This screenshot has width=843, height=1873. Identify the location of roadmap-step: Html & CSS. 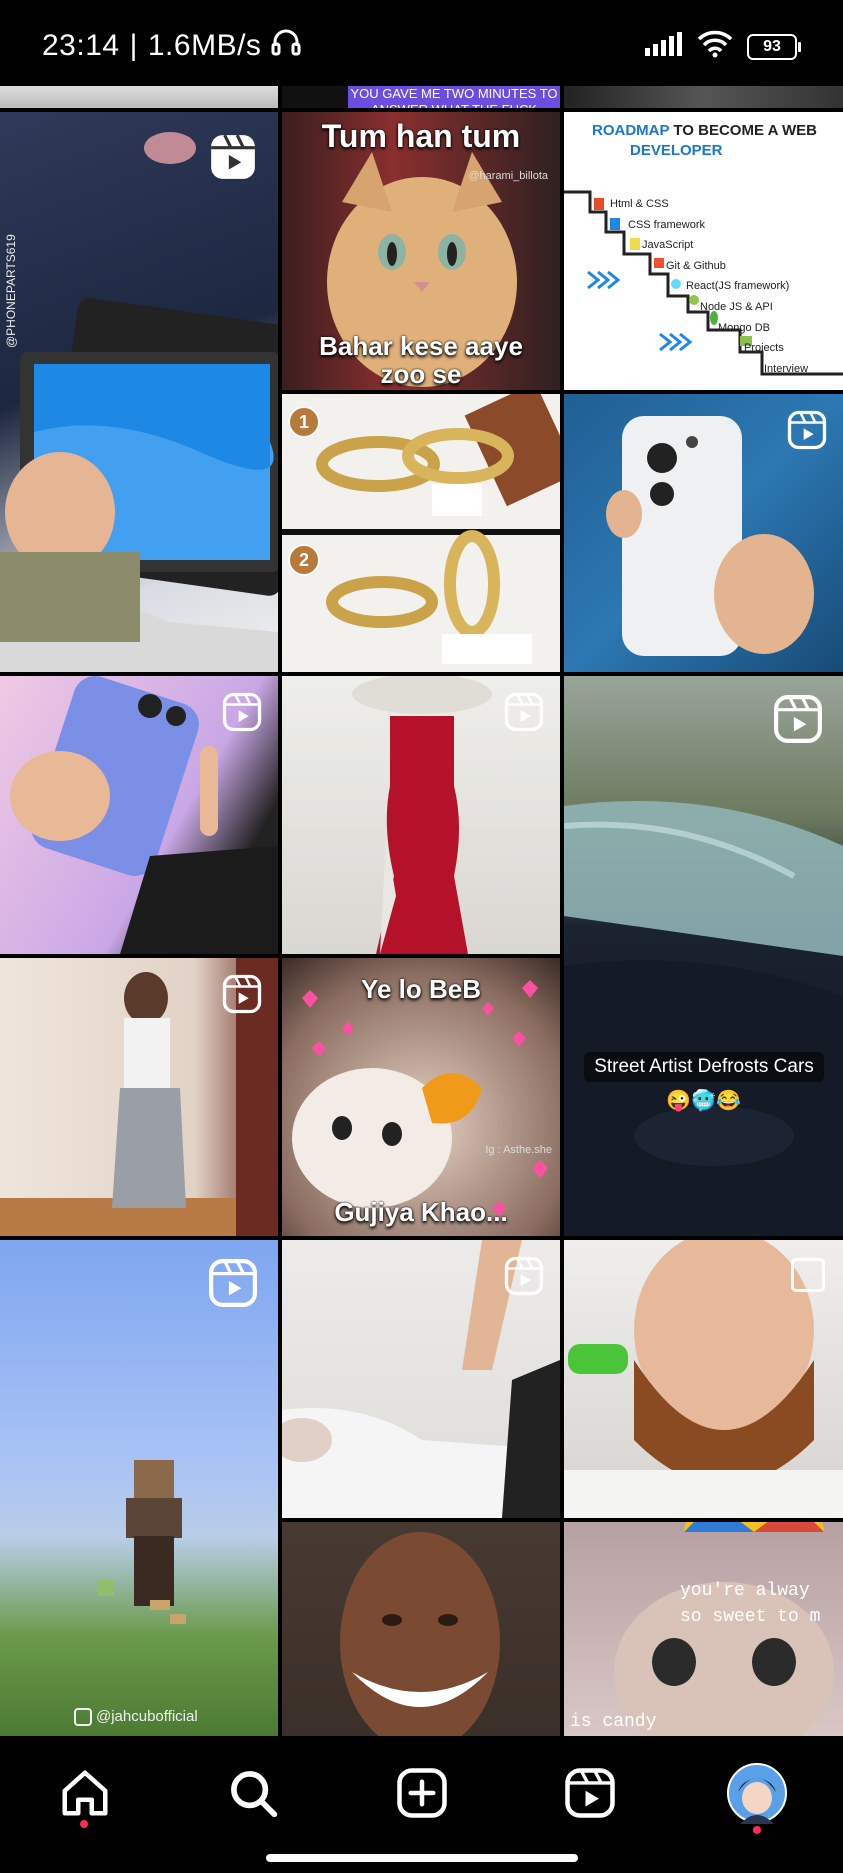
(639, 204).